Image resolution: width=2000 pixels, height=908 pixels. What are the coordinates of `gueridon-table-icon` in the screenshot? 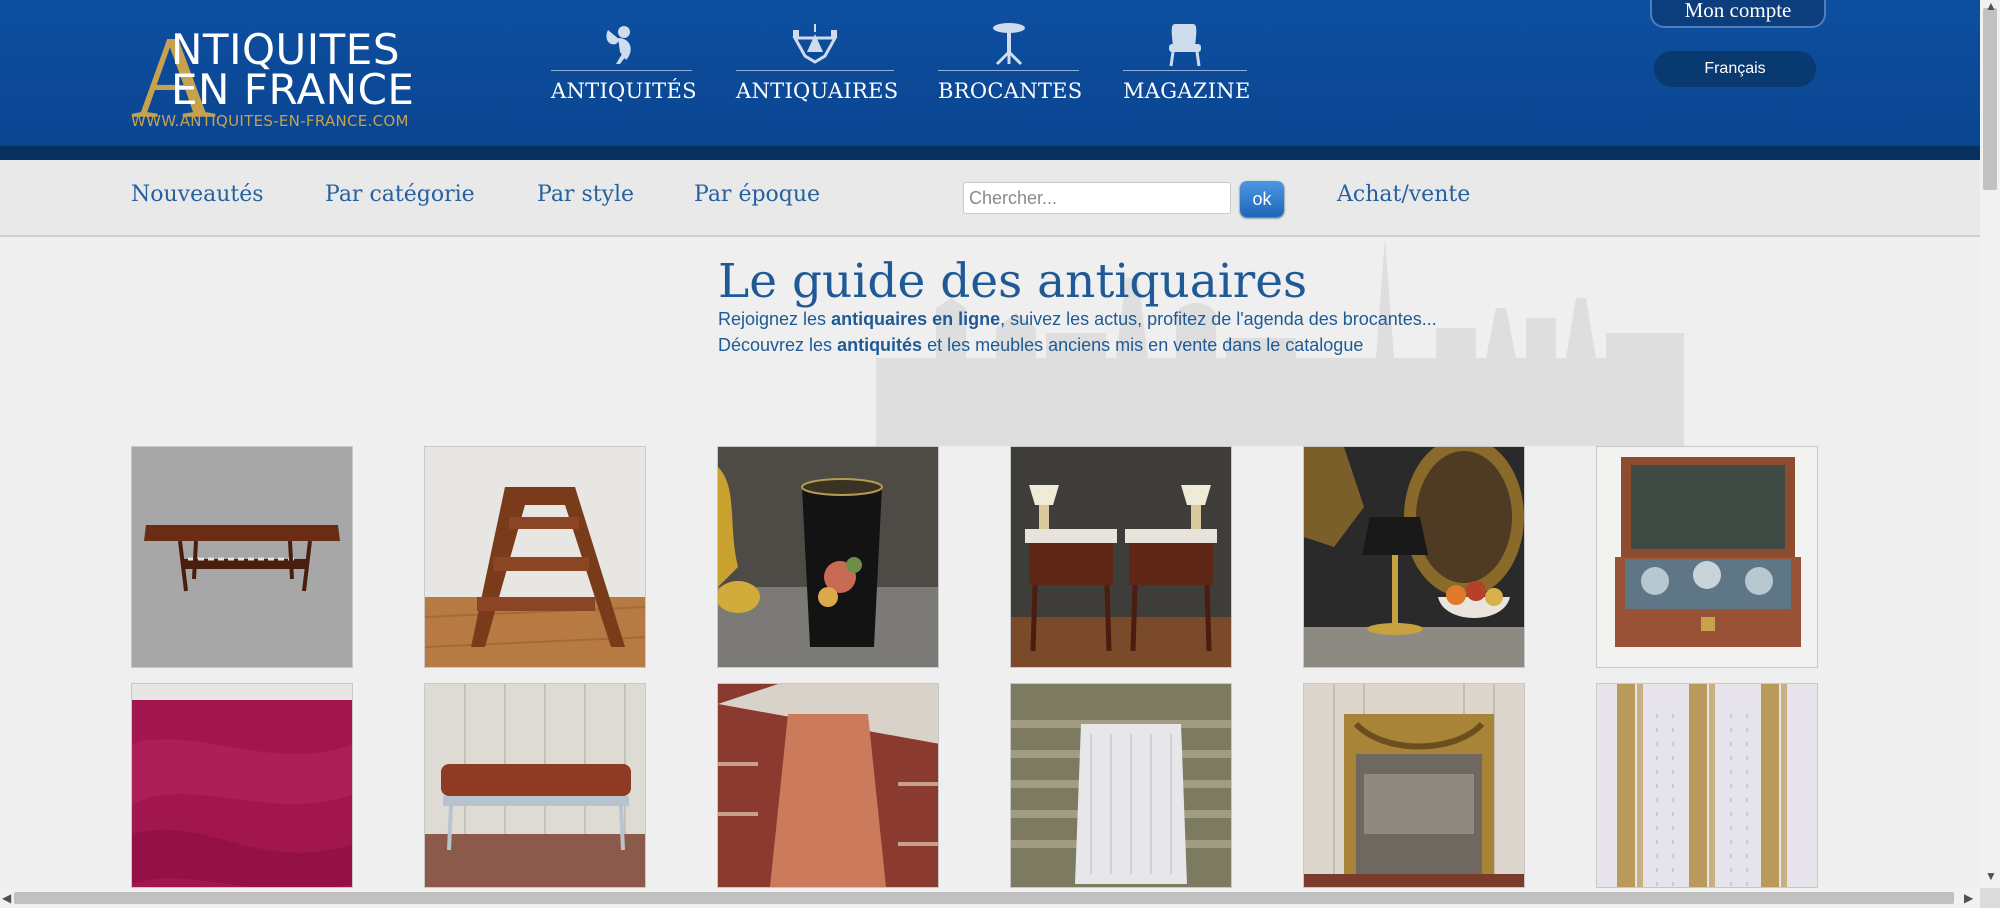 It's located at (1008, 45).